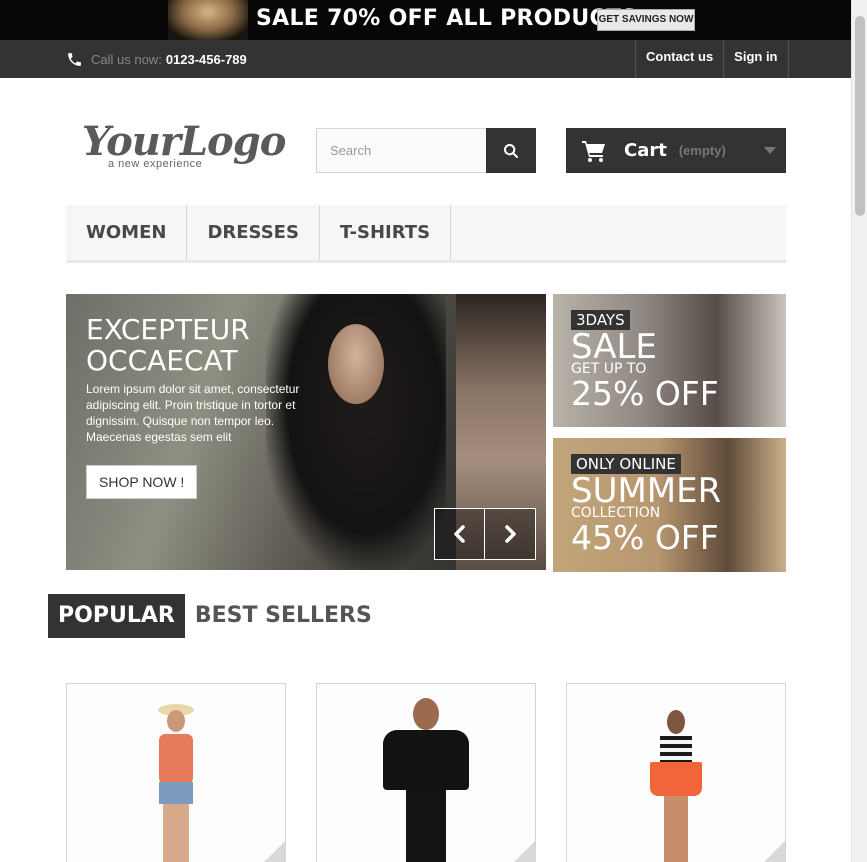 The image size is (867, 862). I want to click on shopping-cart-icon, so click(593, 151).